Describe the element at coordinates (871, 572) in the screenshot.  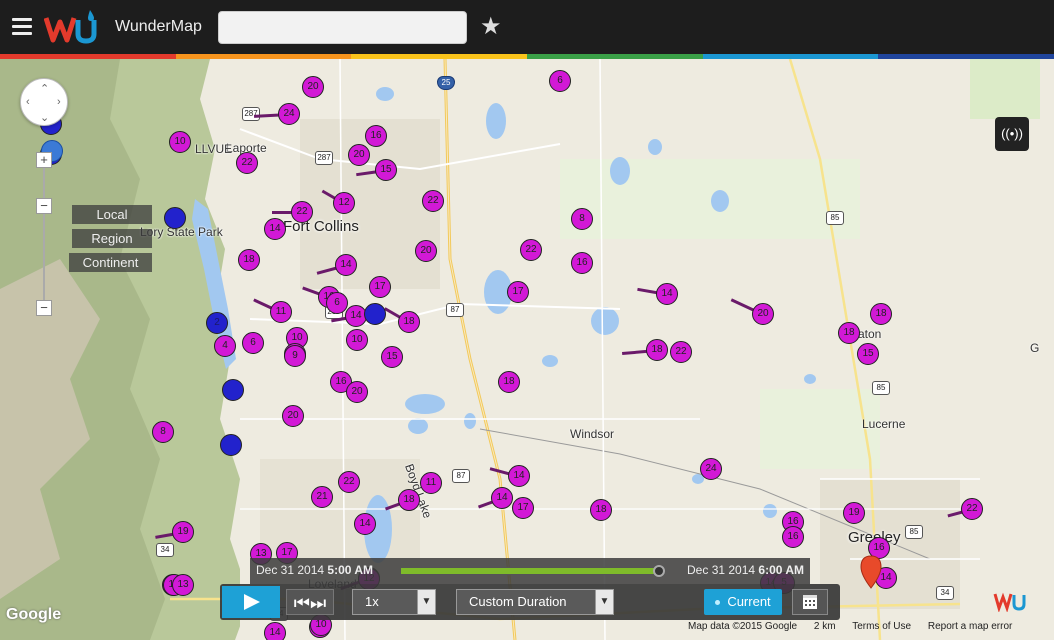
I see `location-pin-icon` at that location.